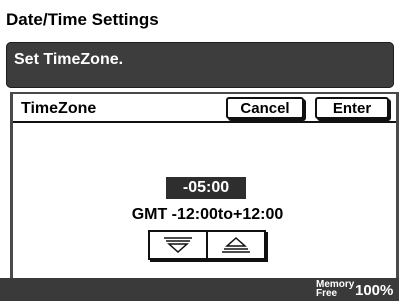 The image size is (399, 301). I want to click on decrease-button, so click(179, 245).